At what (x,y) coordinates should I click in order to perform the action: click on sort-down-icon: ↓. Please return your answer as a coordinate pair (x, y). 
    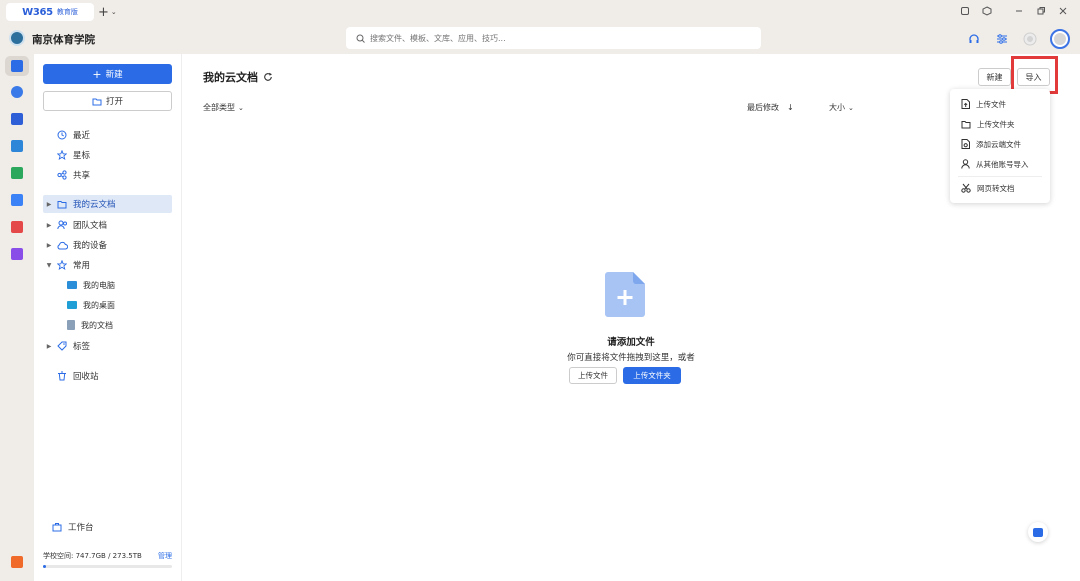
    Looking at the image, I should click on (790, 107).